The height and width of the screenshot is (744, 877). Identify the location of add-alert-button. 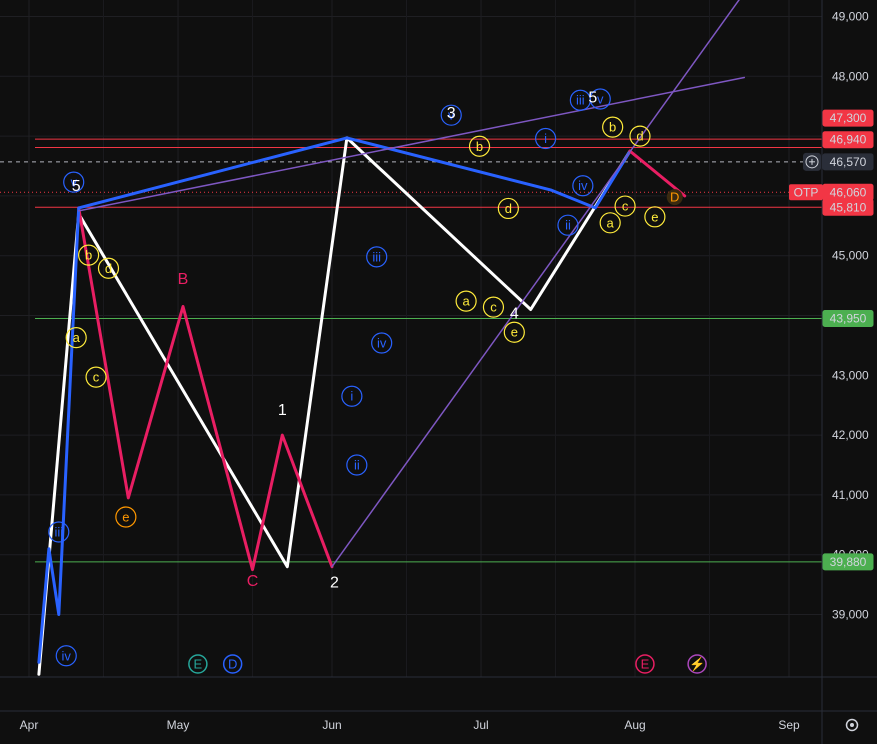
(812, 161).